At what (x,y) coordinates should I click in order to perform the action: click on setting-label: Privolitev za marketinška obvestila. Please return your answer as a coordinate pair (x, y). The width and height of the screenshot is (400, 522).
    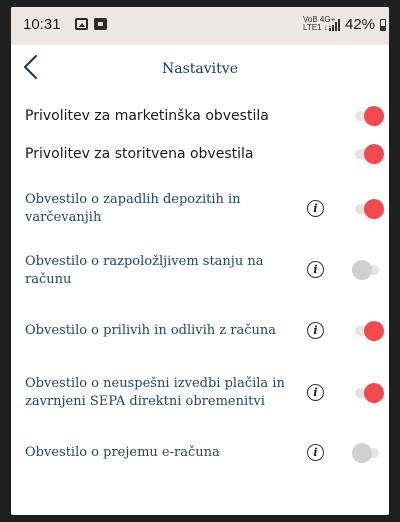
    Looking at the image, I should click on (147, 116).